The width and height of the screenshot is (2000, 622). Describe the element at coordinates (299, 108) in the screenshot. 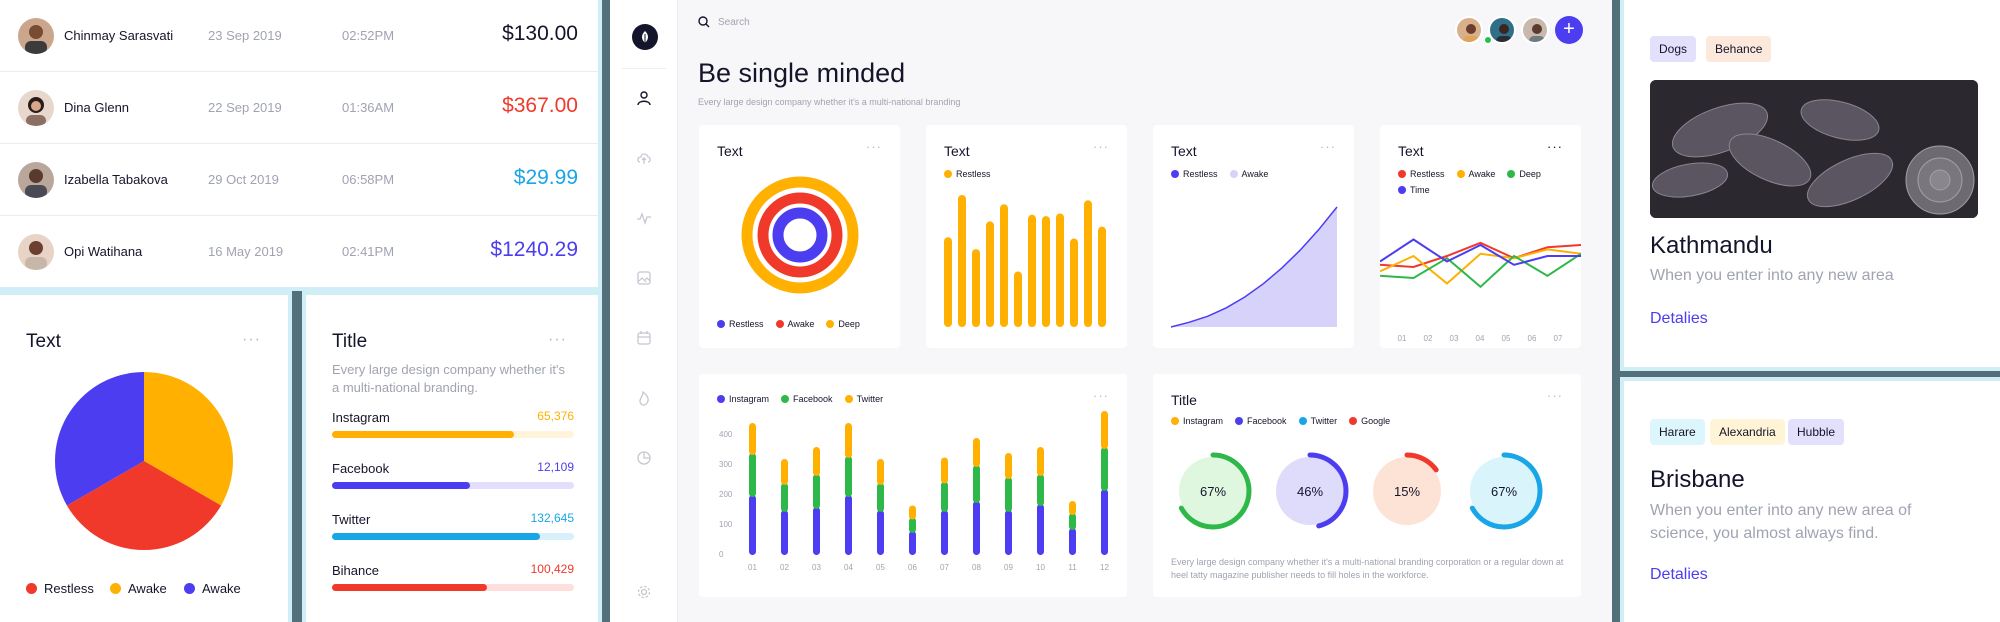

I see `transaction-row: Dina Glenn 22 Sep 2019 01:36AM $367.00` at that location.